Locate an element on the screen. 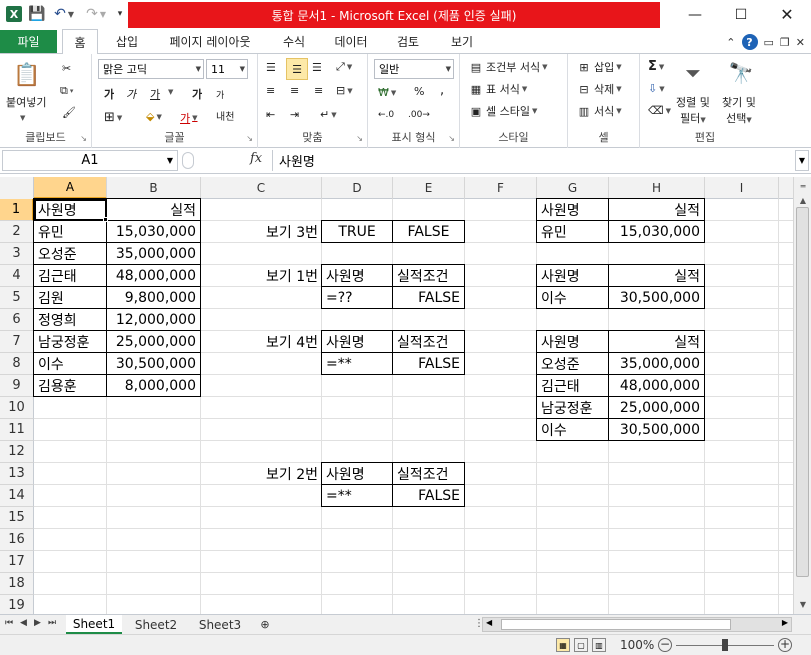 The width and height of the screenshot is (811, 655). cell-g1: 사원명 is located at coordinates (572, 209).